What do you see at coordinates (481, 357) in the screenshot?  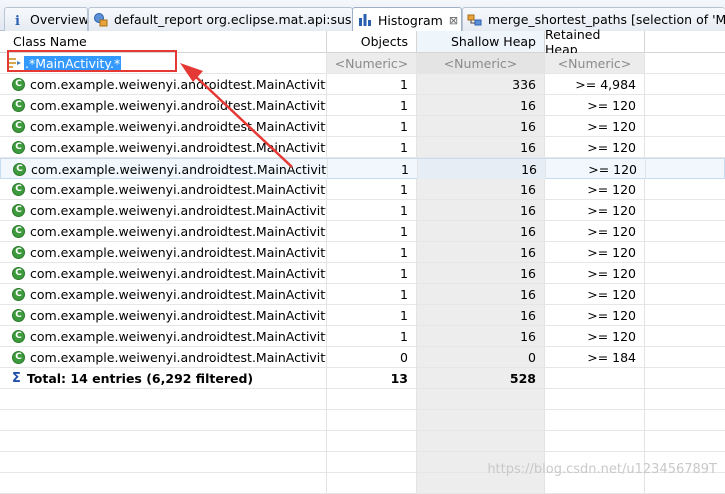 I see `shallow-heap-cell: 0` at bounding box center [481, 357].